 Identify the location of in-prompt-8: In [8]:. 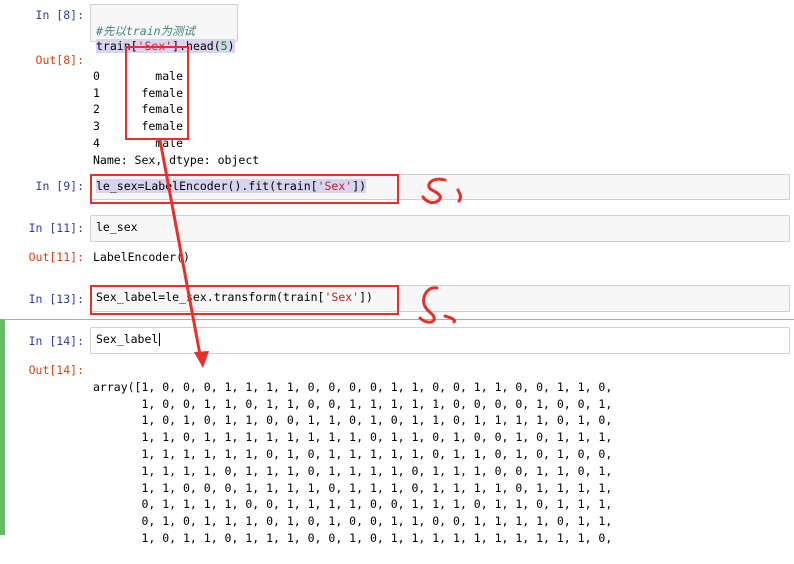
(59, 15).